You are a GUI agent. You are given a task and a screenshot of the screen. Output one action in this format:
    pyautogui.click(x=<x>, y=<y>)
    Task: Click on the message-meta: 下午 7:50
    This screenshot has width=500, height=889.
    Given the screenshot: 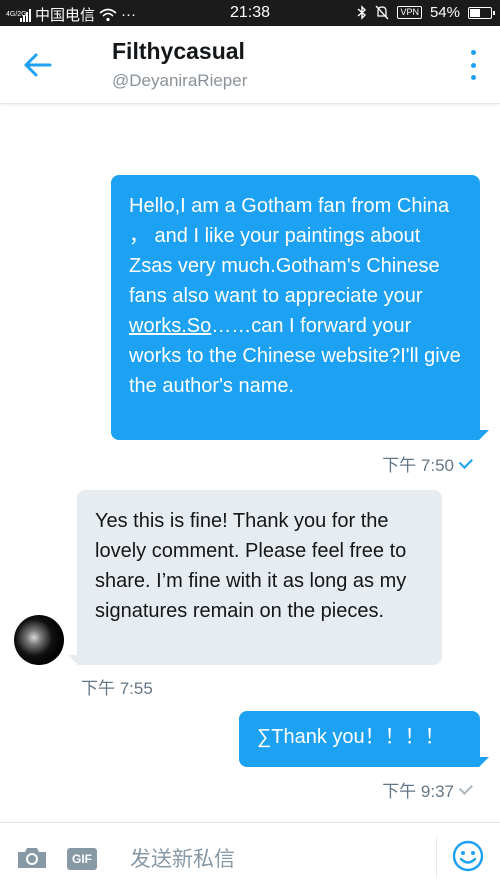 What is the action you would take?
    pyautogui.click(x=428, y=463)
    